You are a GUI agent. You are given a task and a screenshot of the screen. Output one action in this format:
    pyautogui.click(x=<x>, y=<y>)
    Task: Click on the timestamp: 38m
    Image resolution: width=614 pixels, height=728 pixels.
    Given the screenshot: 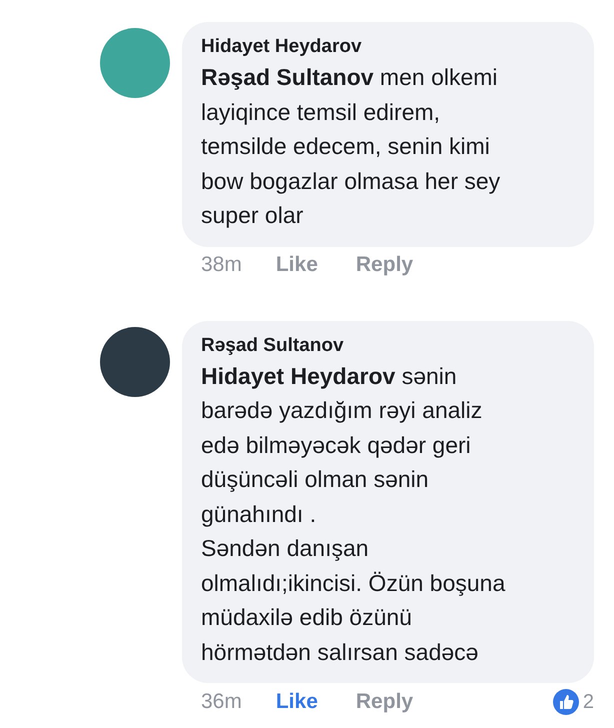 What is the action you would take?
    pyautogui.click(x=221, y=264)
    